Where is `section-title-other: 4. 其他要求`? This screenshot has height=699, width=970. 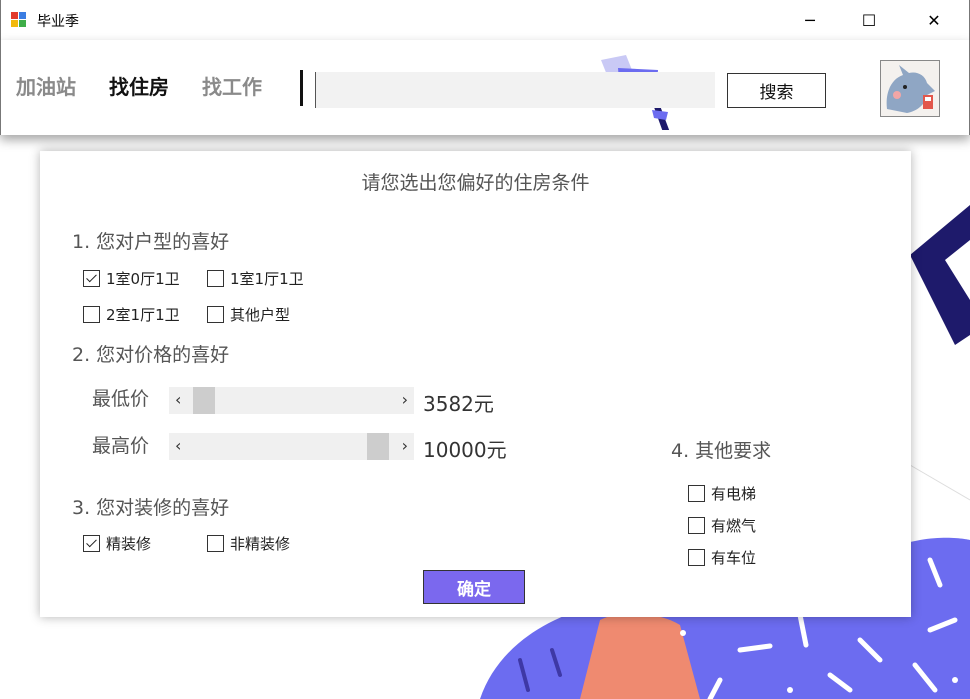
section-title-other: 4. 其他要求 is located at coordinates (721, 451).